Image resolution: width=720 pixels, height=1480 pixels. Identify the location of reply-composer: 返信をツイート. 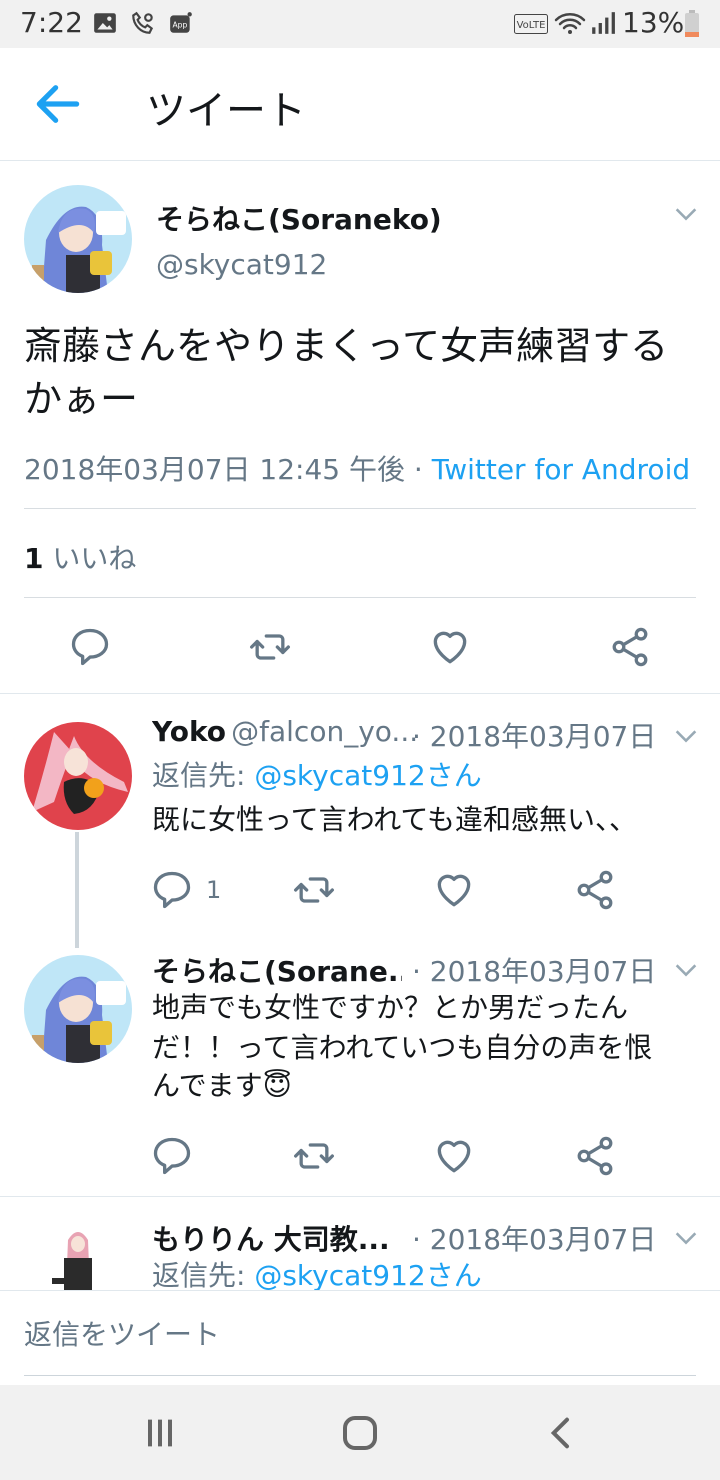
(360, 1338).